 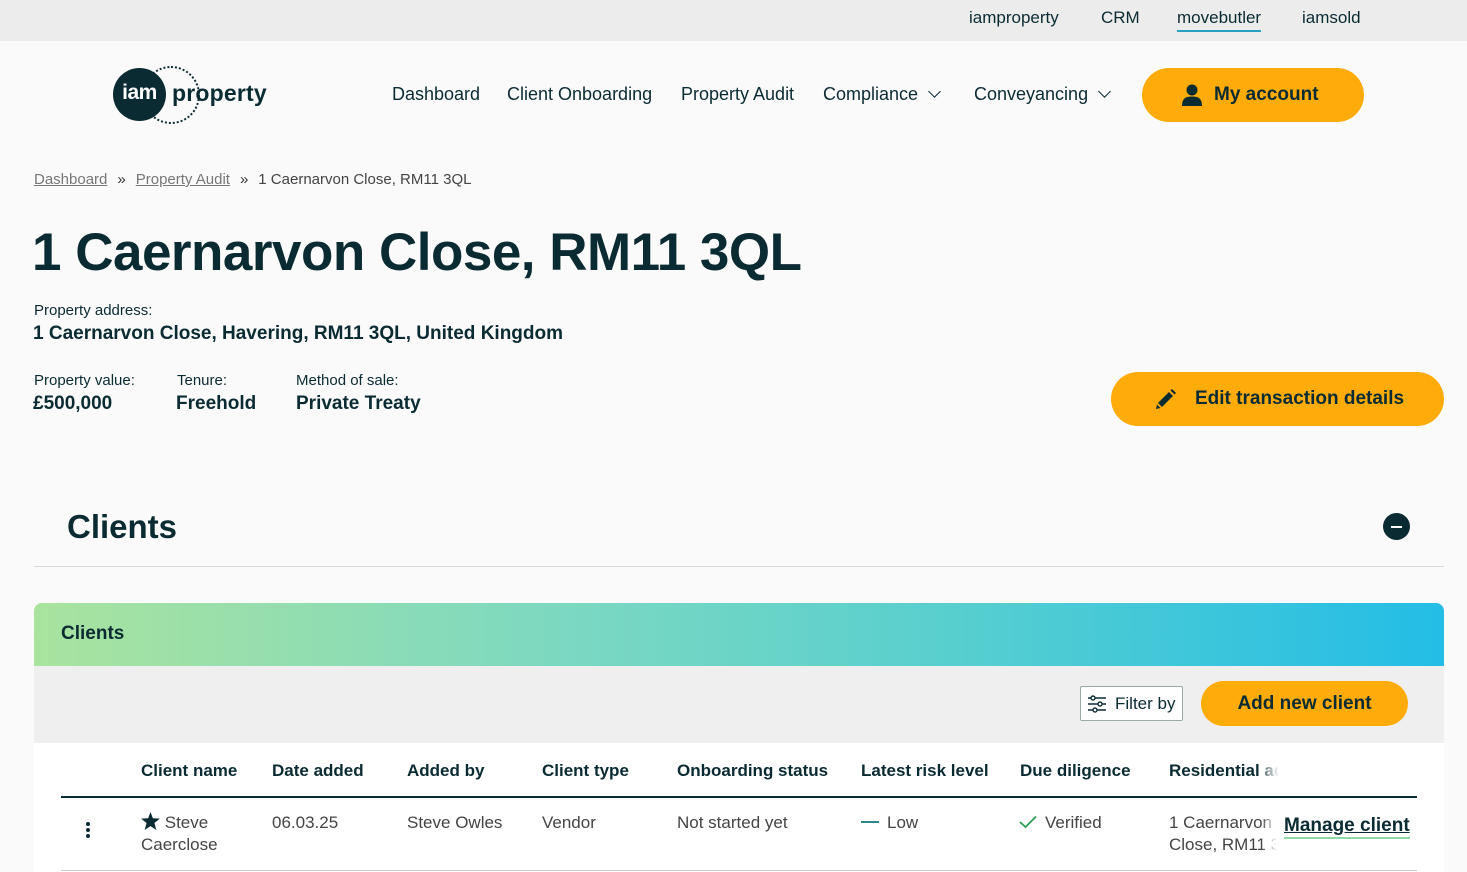 I want to click on client-last-name: Caerclose, so click(x=179, y=844).